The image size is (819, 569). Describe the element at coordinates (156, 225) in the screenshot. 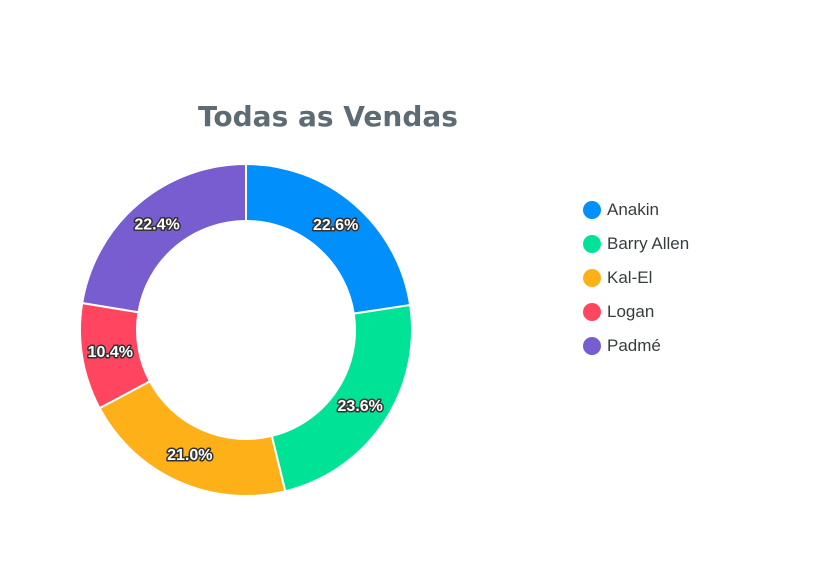

I see `data-label-padme: 22.4%` at that location.